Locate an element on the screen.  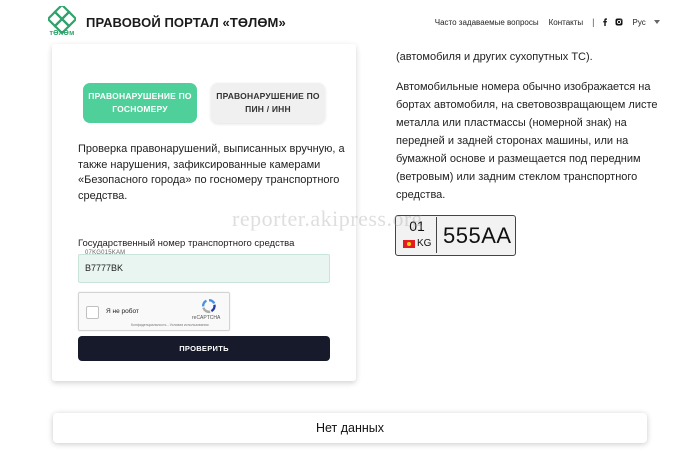
chevron-down-icon is located at coordinates (657, 22).